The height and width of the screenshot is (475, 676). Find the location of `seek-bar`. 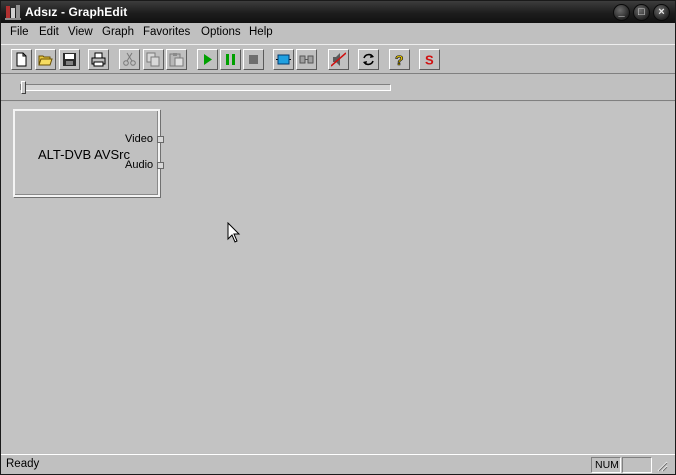

seek-bar is located at coordinates (338, 88).